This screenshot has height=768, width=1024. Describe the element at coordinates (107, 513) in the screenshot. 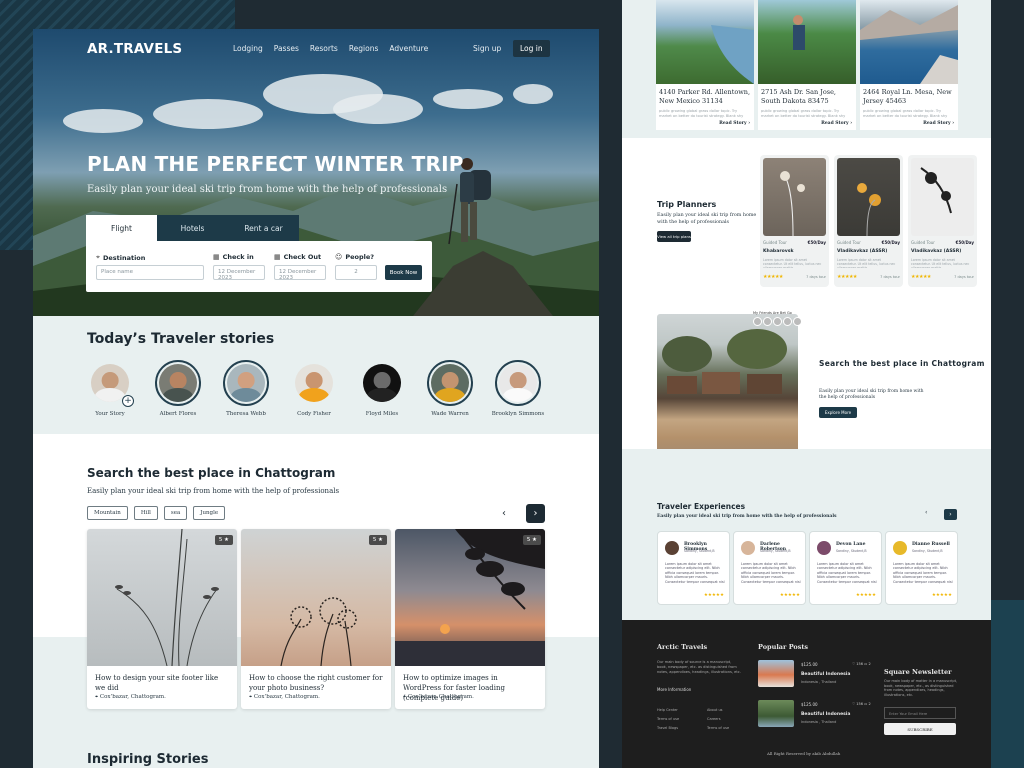

I see `chip-mountain: Mountain` at that location.